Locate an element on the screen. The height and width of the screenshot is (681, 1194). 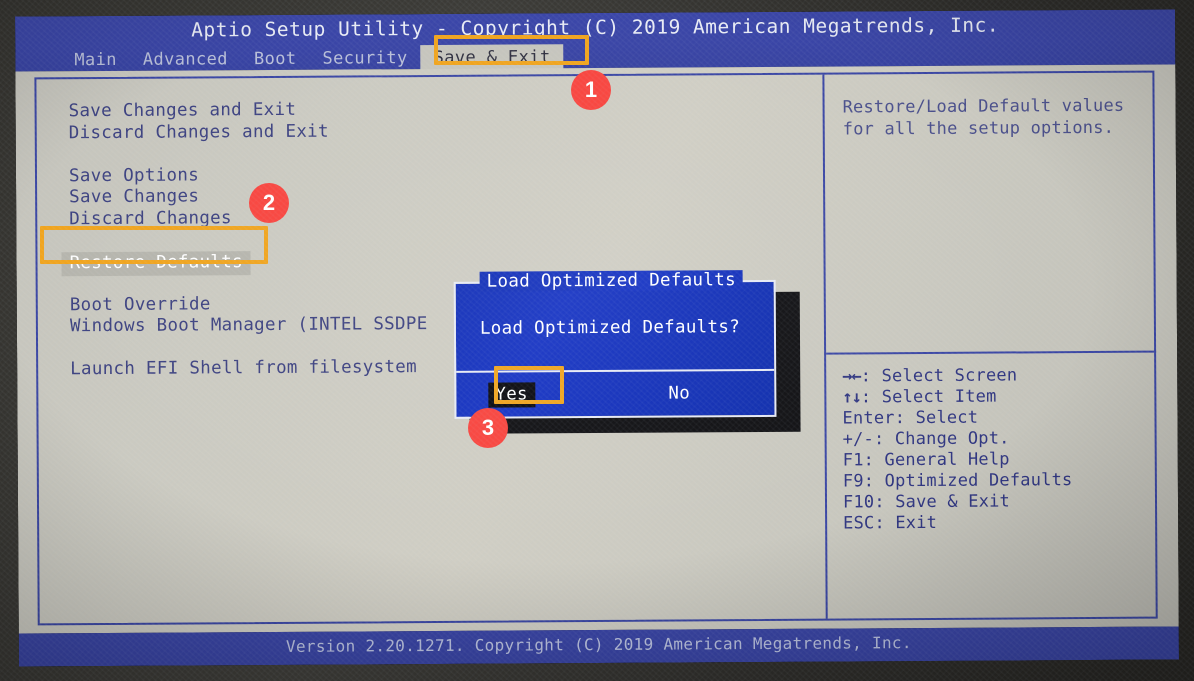
annotation-box-save-and-exit is located at coordinates (511, 50).